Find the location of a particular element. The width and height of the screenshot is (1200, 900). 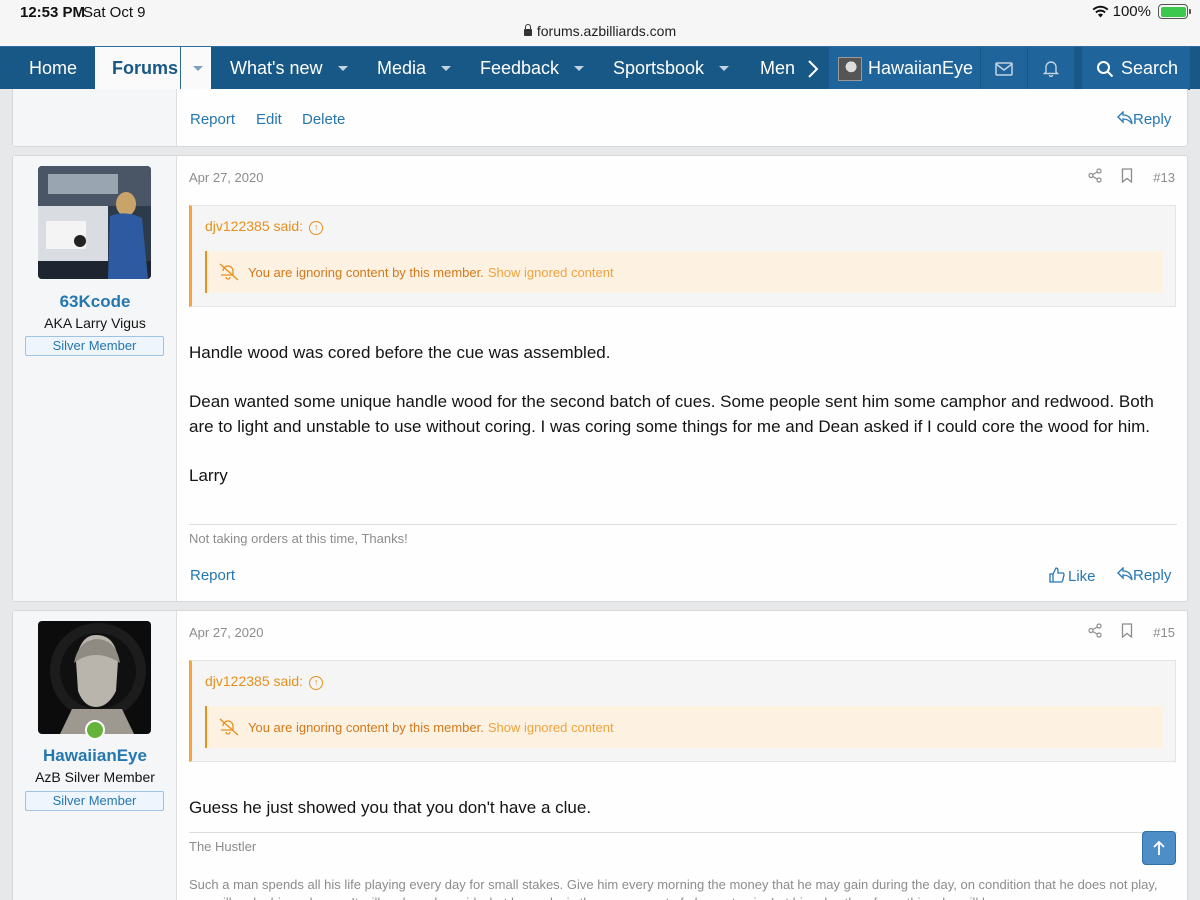

nav-feedback: Feedback is located at coordinates (532, 68).